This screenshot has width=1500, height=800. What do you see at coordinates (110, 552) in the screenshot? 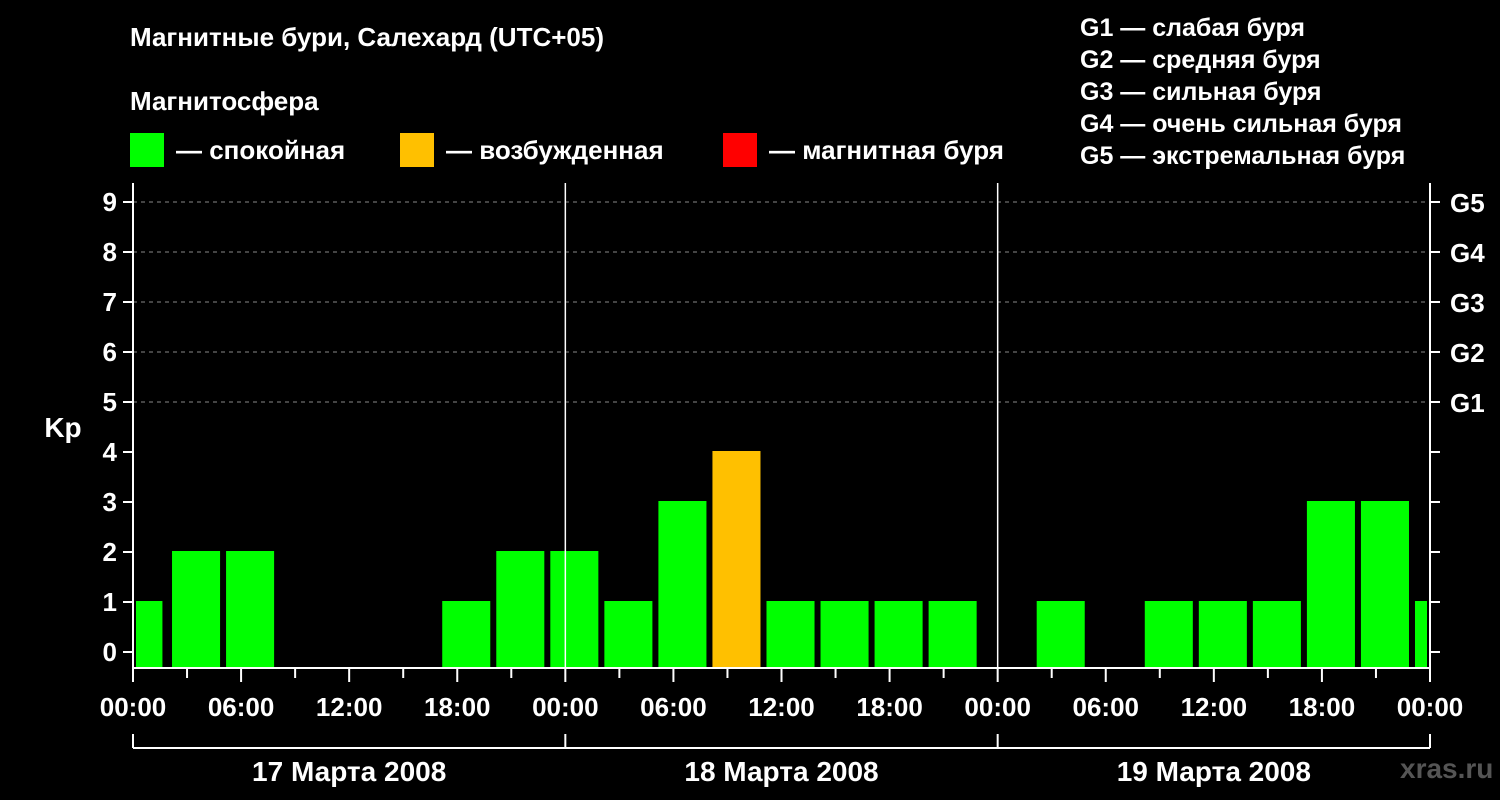
I see `y-tick-label: 2` at bounding box center [110, 552].